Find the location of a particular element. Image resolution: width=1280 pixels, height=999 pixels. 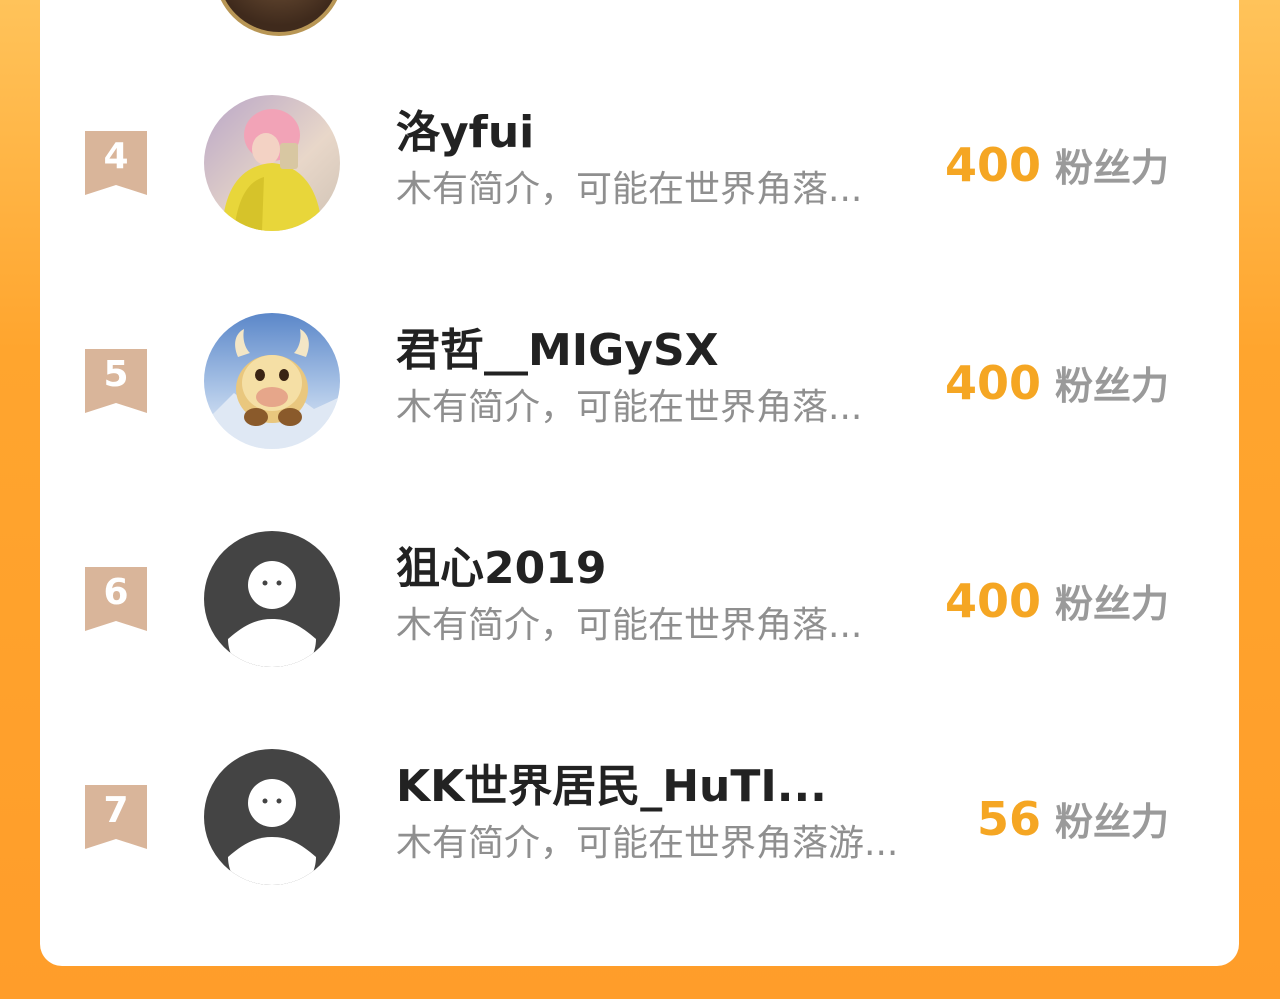

rank-badge: 4 is located at coordinates (116, 163).